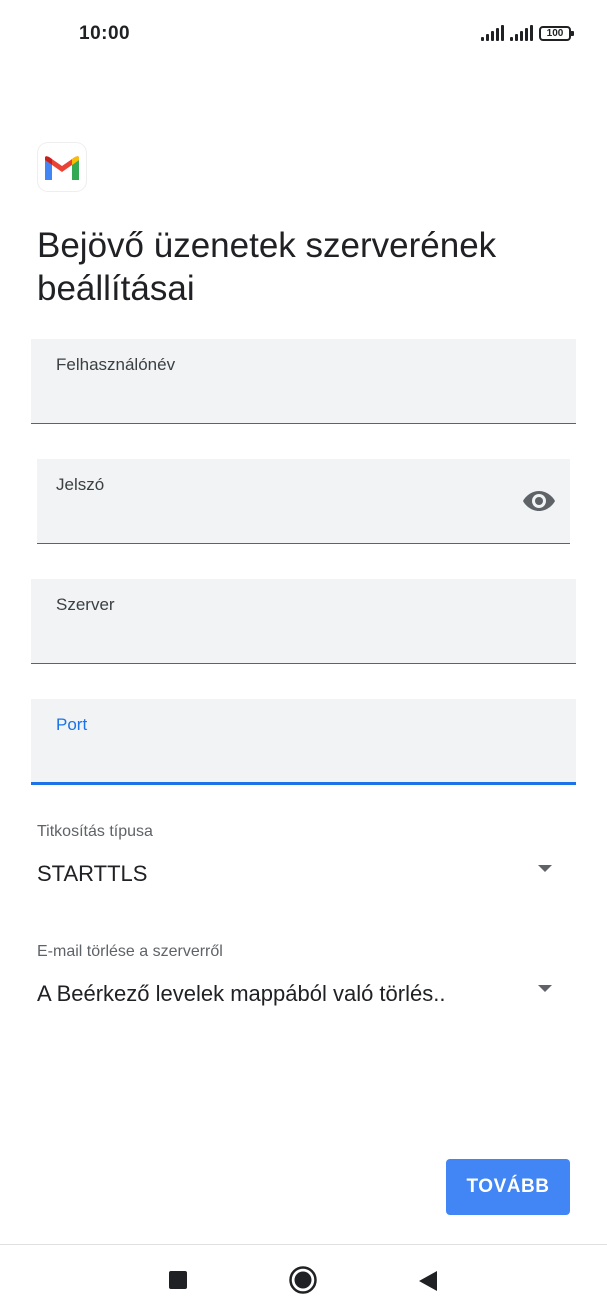 This screenshot has height=1316, width=607. Describe the element at coordinates (508, 1187) in the screenshot. I see `next-button: TOVÁBB` at that location.